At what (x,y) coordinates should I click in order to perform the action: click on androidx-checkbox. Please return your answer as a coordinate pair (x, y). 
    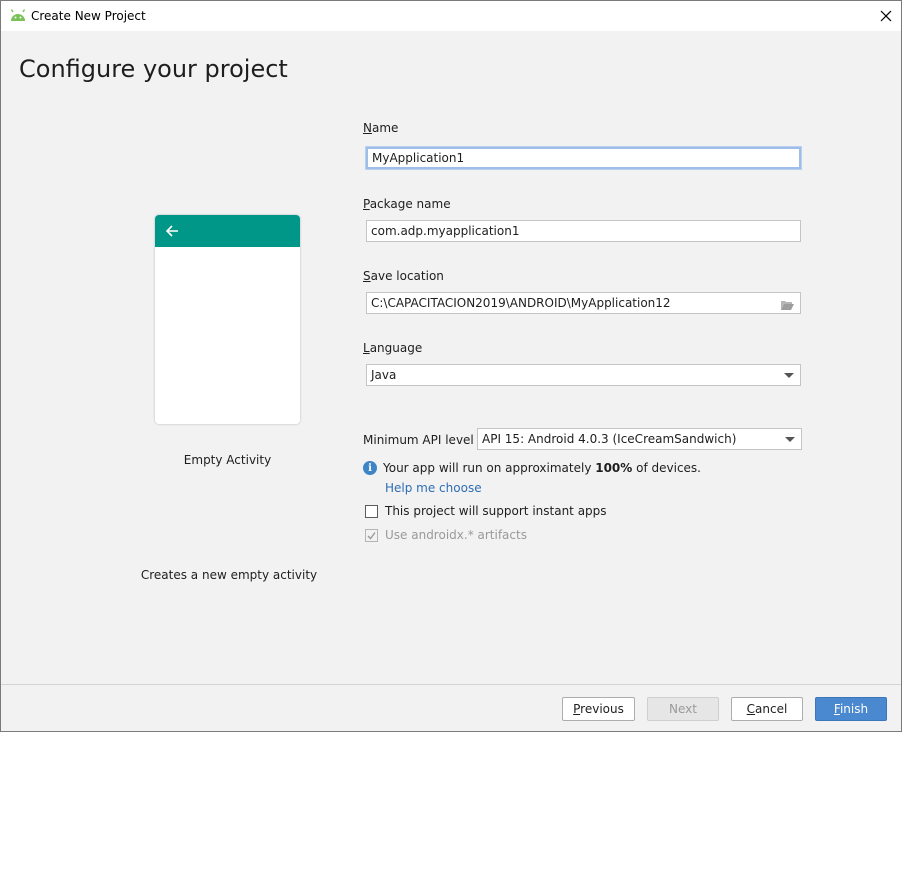
    Looking at the image, I should click on (371, 535).